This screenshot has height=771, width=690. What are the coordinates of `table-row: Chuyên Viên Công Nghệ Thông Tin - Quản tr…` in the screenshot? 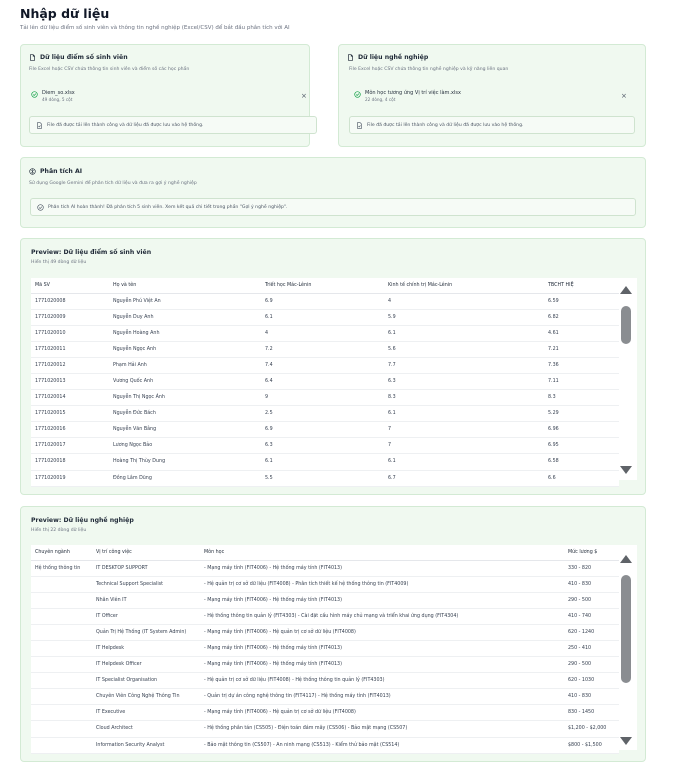 It's located at (325, 697).